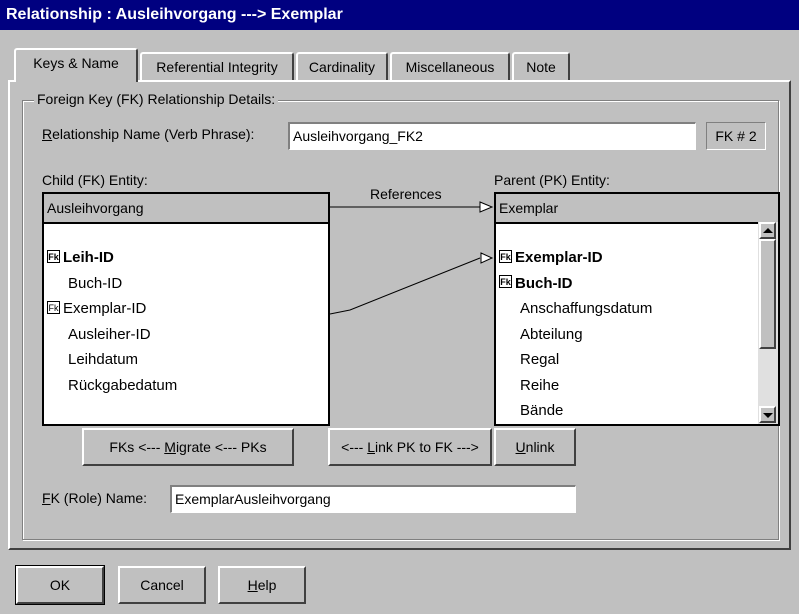 This screenshot has width=799, height=614. I want to click on references-arrow-icon, so click(486, 207).